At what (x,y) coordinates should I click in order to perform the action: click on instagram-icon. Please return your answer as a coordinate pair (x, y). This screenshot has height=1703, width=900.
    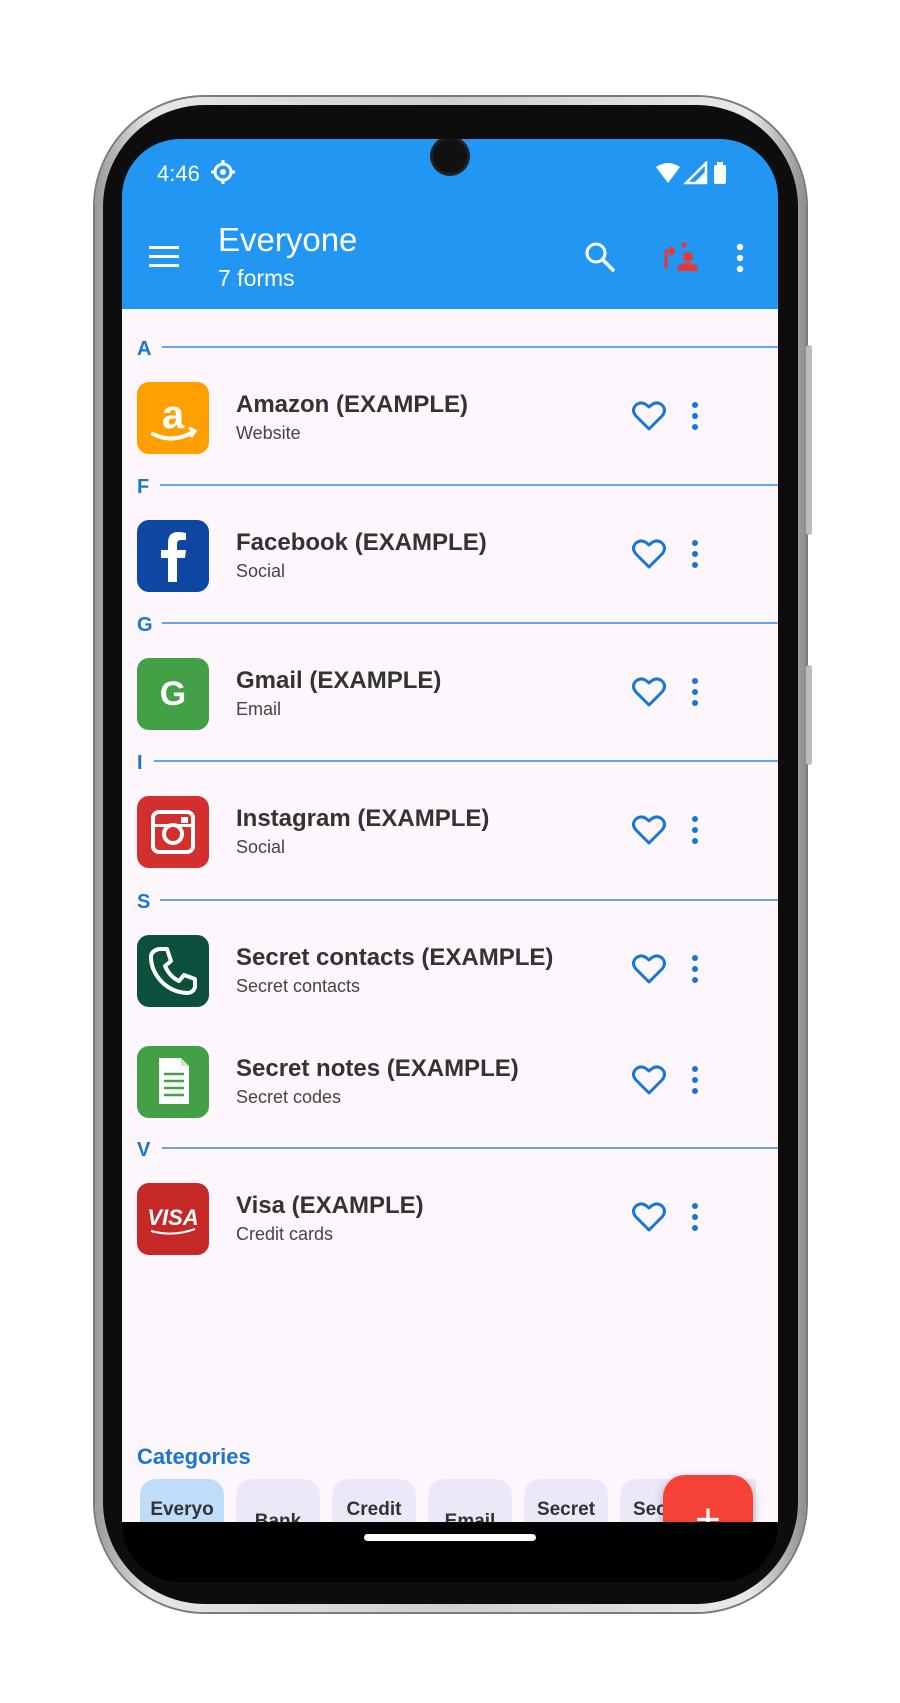
    Looking at the image, I should click on (173, 832).